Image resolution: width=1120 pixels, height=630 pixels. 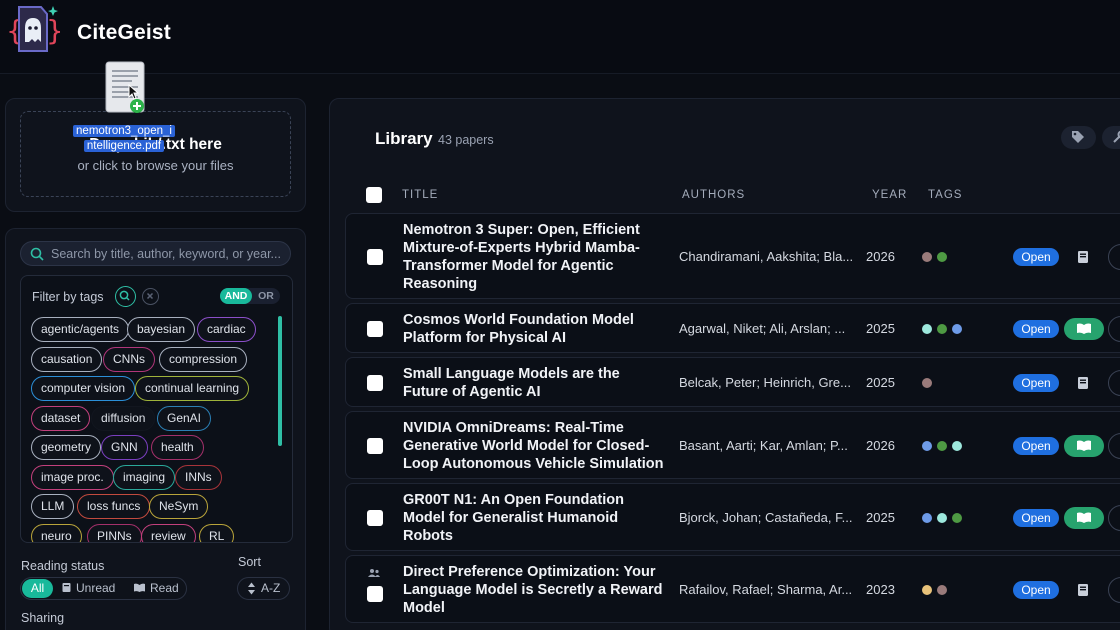 What do you see at coordinates (1078, 137) in the screenshot?
I see `tags-toolbar-button` at bounding box center [1078, 137].